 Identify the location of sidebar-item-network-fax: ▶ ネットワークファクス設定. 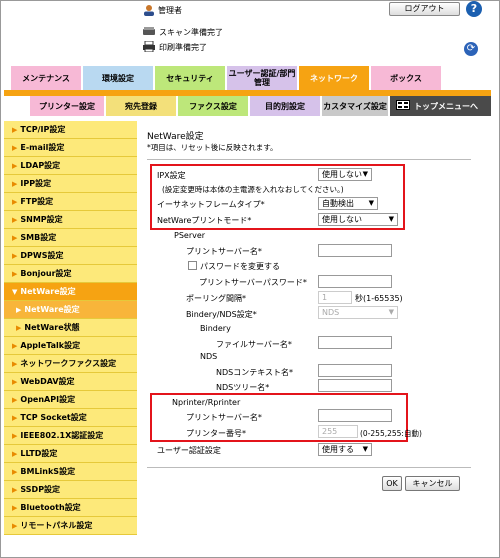
(70, 364).